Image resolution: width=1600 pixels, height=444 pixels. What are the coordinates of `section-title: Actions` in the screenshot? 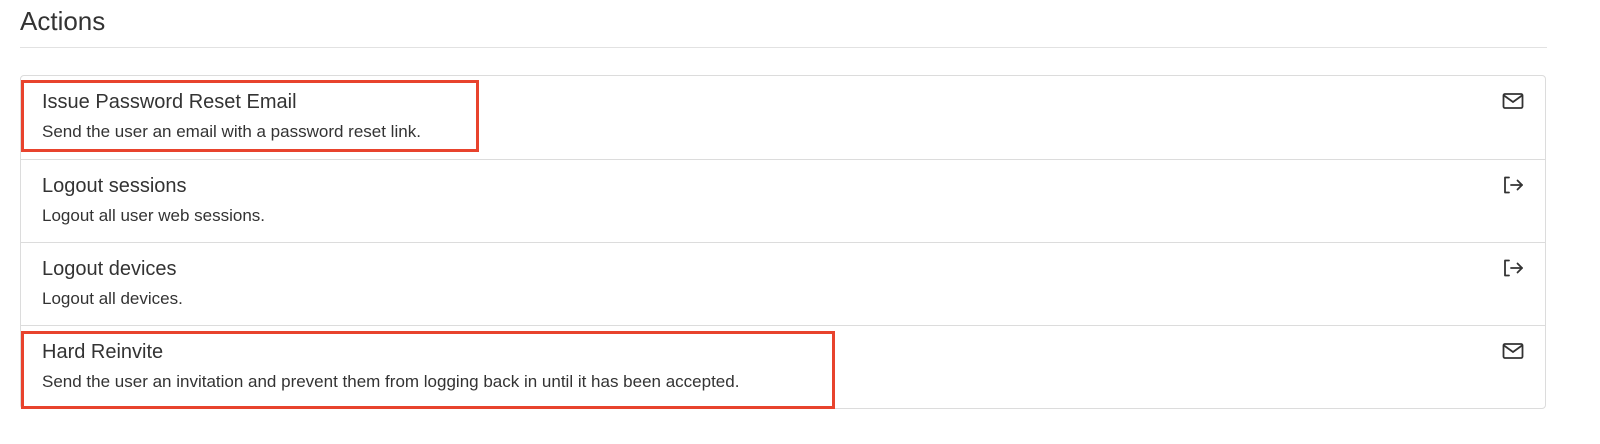 It's located at (63, 21).